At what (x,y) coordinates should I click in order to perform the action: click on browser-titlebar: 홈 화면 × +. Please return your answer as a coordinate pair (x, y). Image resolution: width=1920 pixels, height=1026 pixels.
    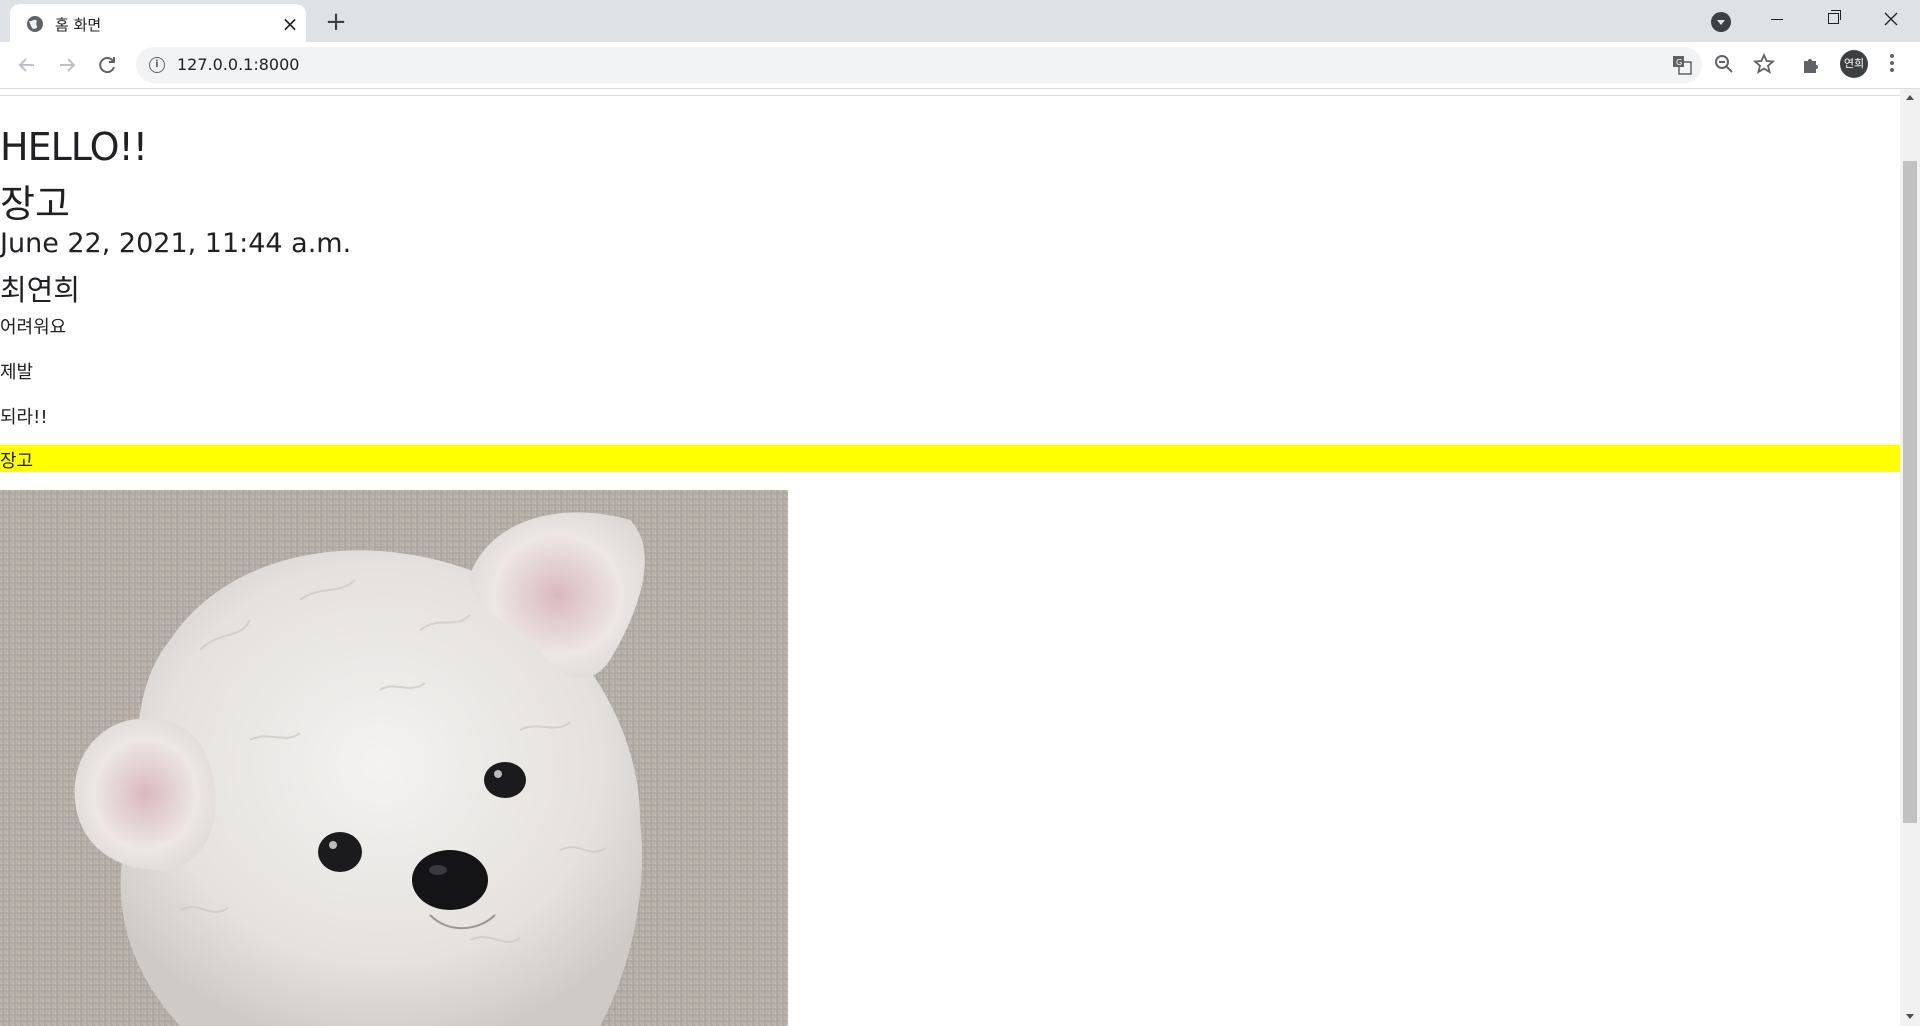
    Looking at the image, I should click on (960, 21).